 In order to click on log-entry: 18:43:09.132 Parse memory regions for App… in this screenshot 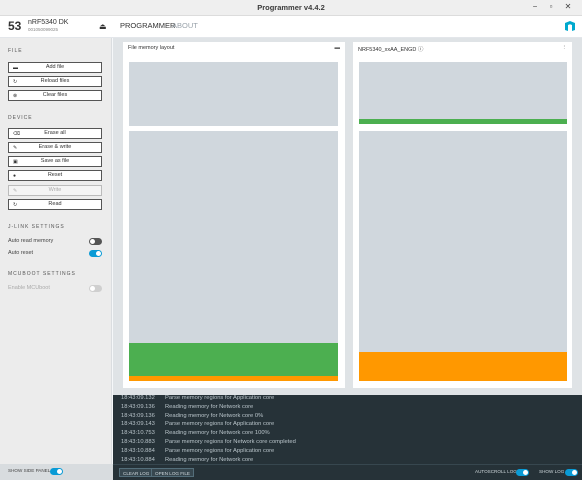, I will do `click(198, 398)`.